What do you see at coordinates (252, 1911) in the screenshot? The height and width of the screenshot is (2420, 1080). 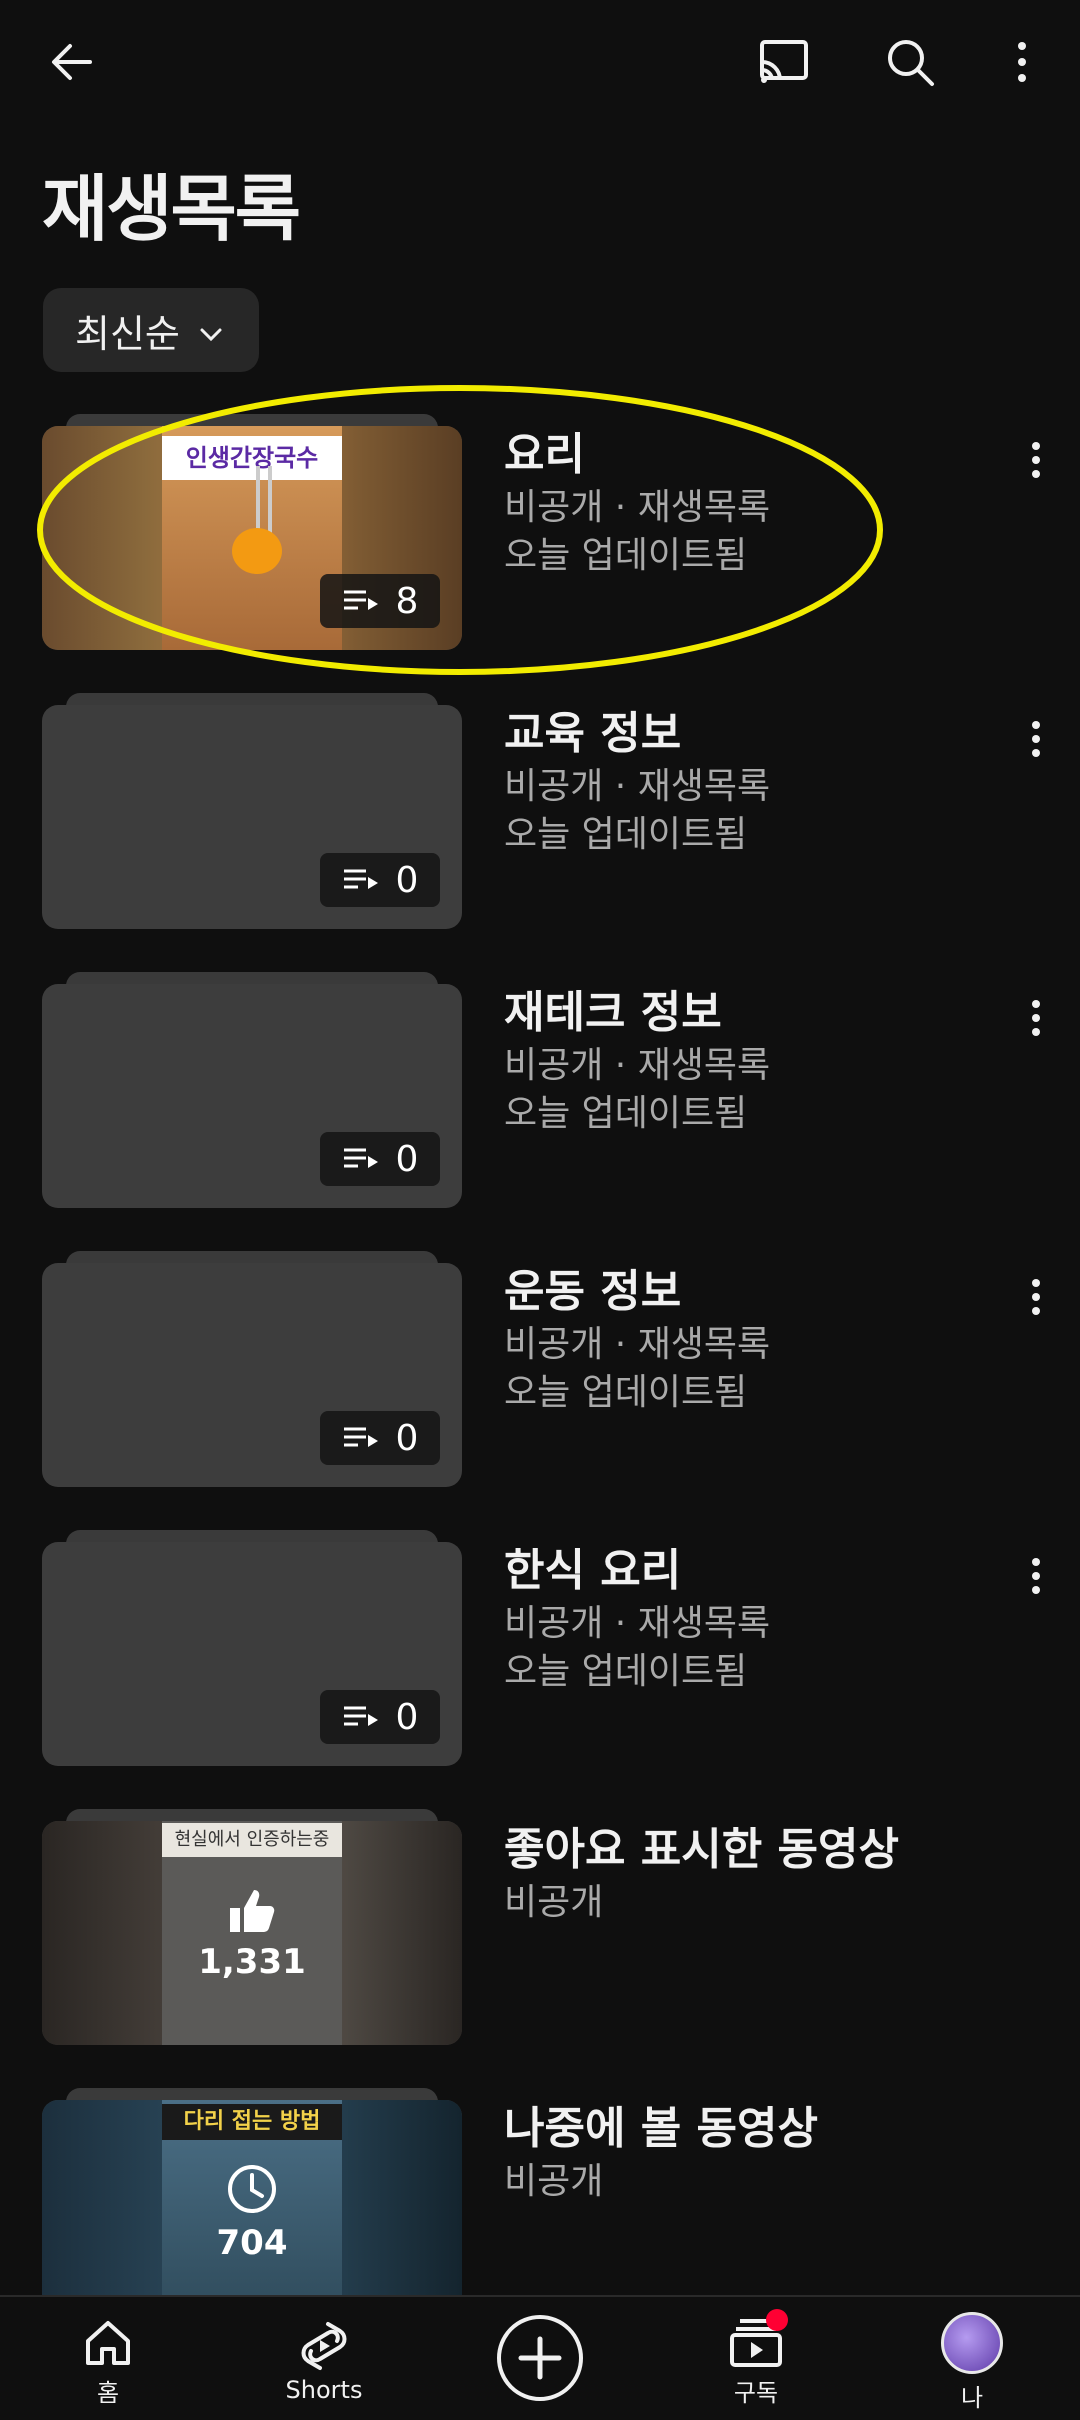 I see `thumbs-up-icon` at bounding box center [252, 1911].